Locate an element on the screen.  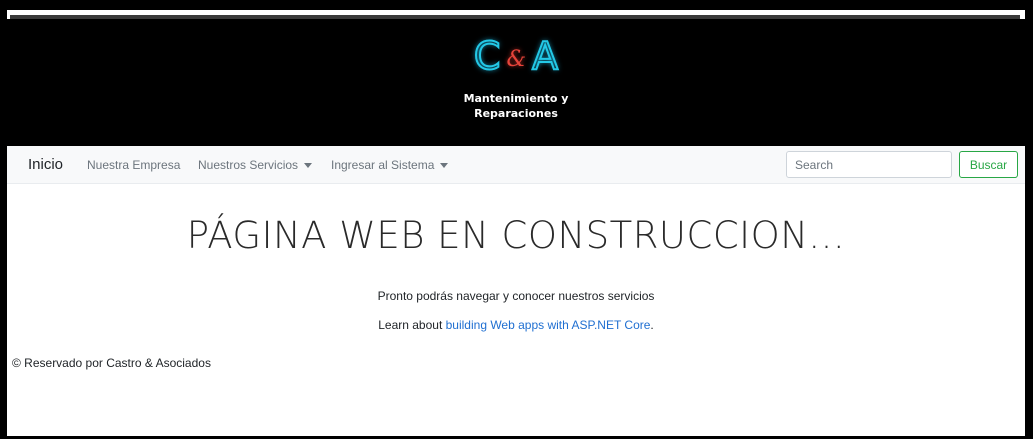
nav-item-nuestra-empresa: Nuestra Empresa is located at coordinates (133, 165).